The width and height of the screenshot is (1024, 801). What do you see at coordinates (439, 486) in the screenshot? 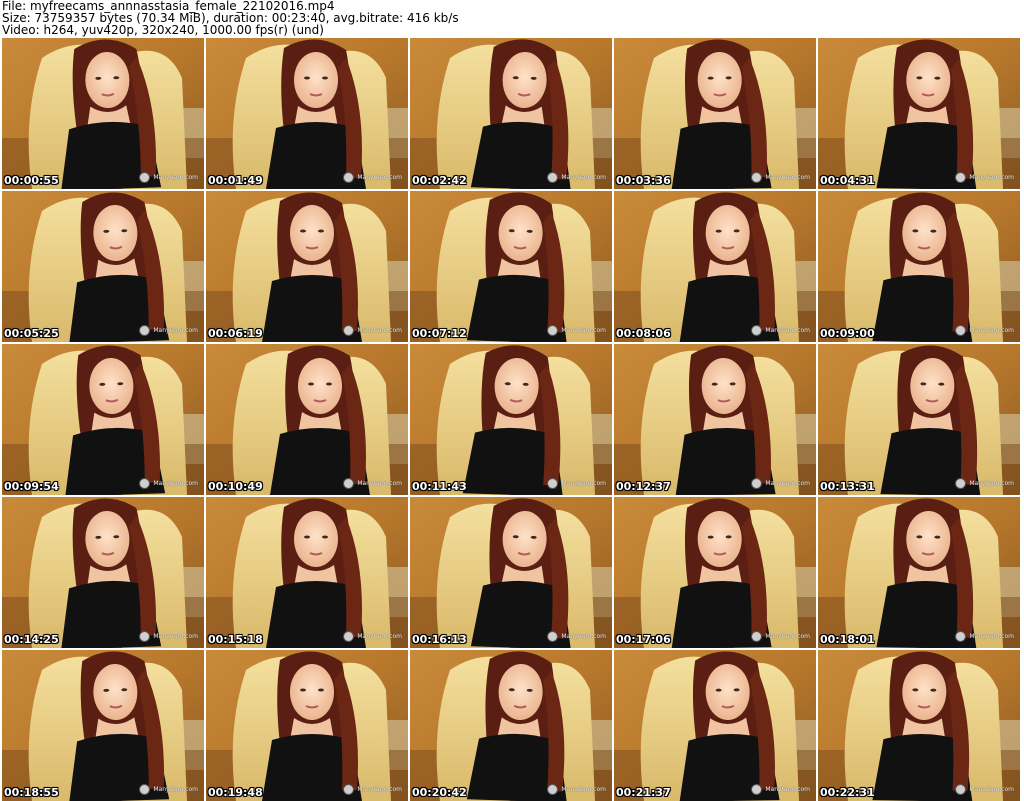
I see `thumbnail-timestamp: 00:11:43` at bounding box center [439, 486].